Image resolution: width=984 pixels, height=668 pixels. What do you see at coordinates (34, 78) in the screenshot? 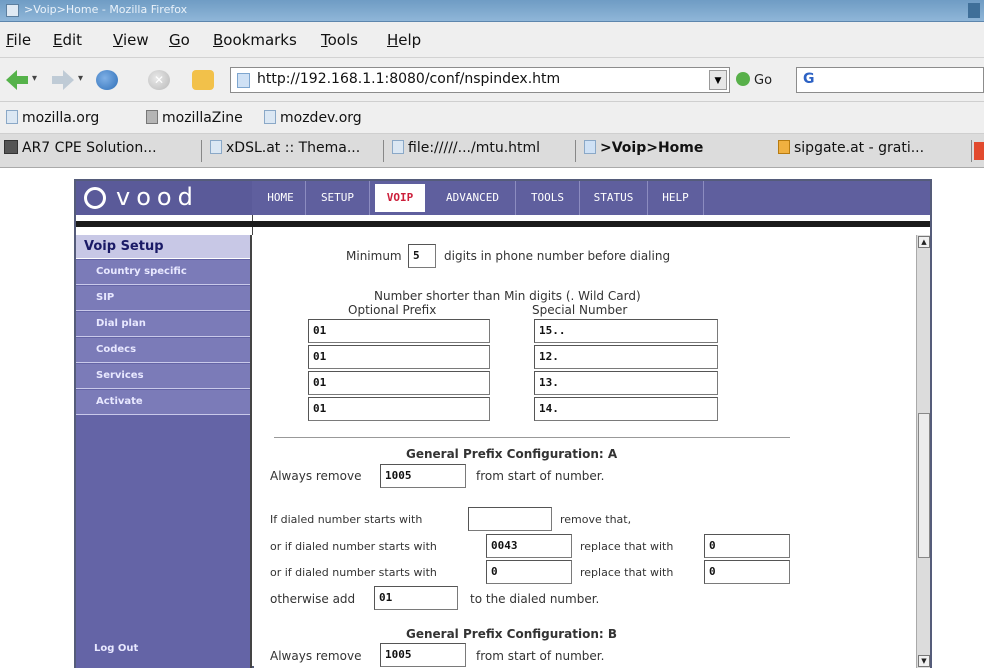
I see `back-history-dropdown-icon: ▾` at bounding box center [34, 78].